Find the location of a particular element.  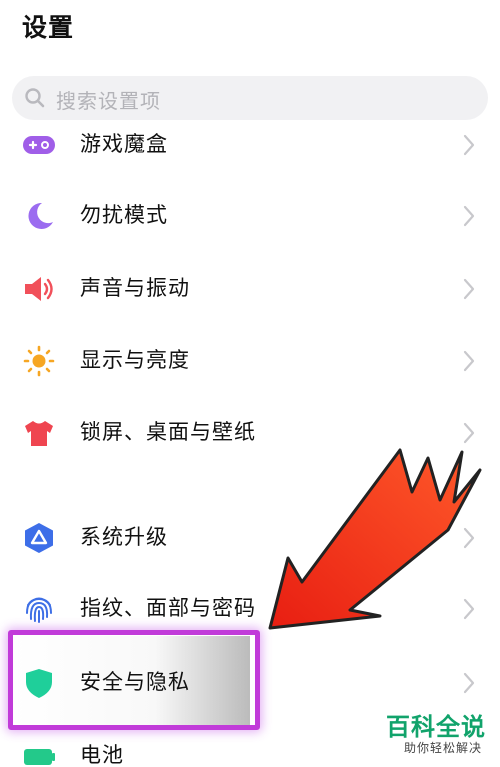

tshirt-icon is located at coordinates (39, 433).